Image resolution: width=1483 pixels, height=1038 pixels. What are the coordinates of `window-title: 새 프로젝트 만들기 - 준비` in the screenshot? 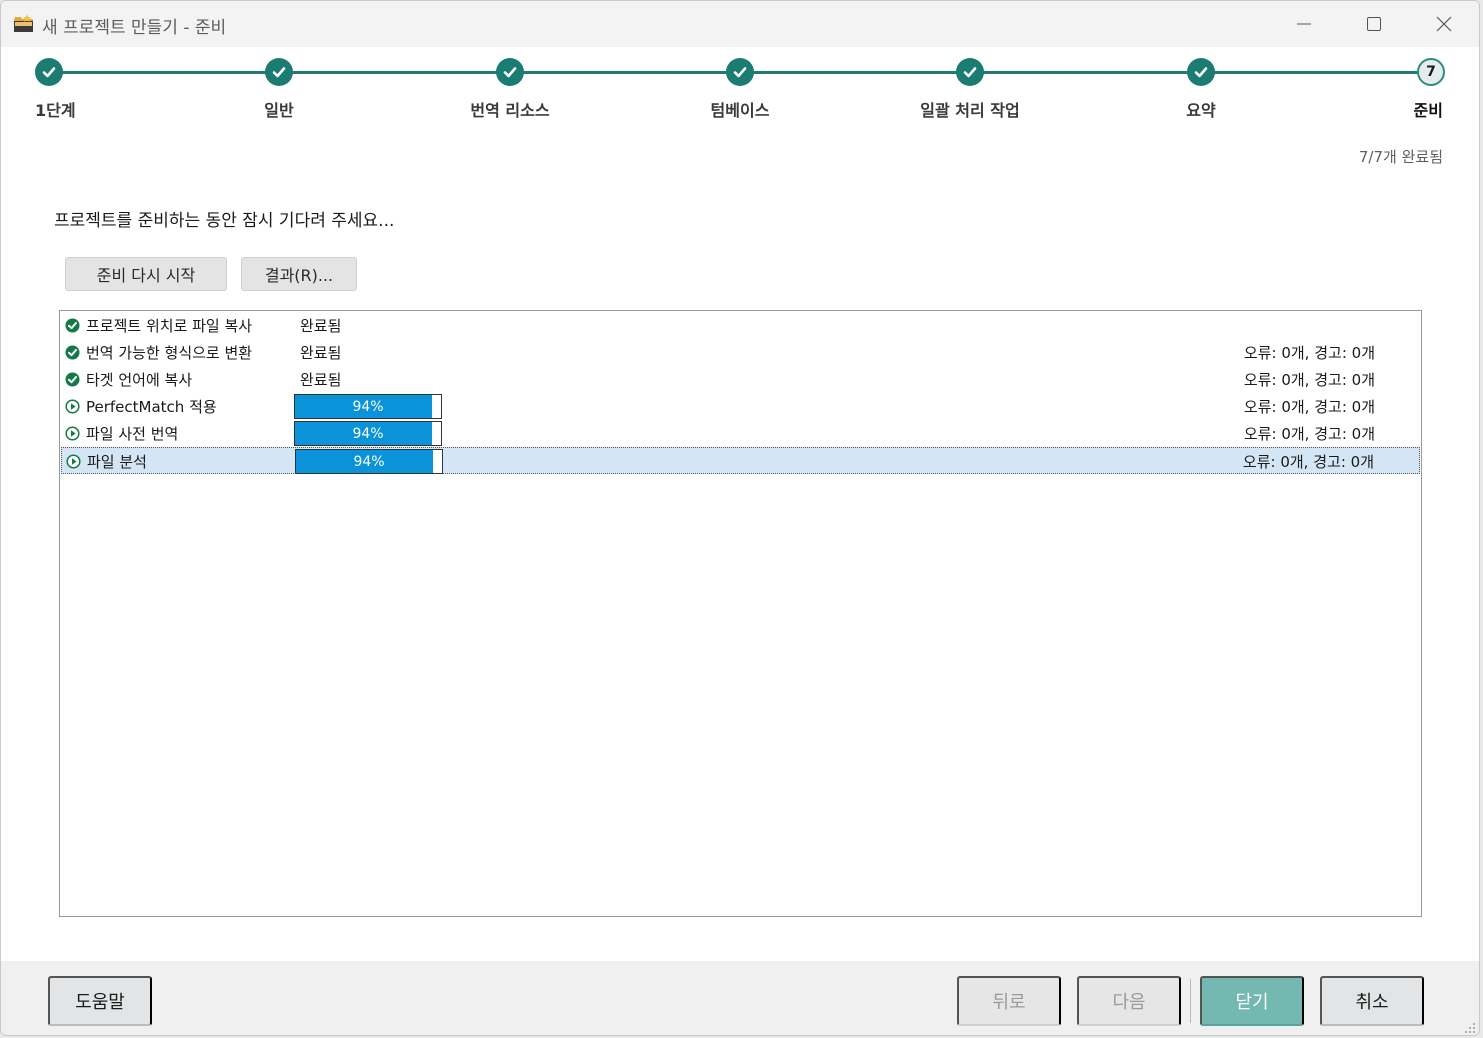 It's located at (134, 28).